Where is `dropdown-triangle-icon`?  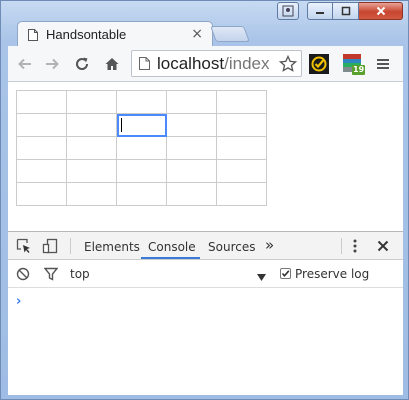 dropdown-triangle-icon is located at coordinates (261, 277).